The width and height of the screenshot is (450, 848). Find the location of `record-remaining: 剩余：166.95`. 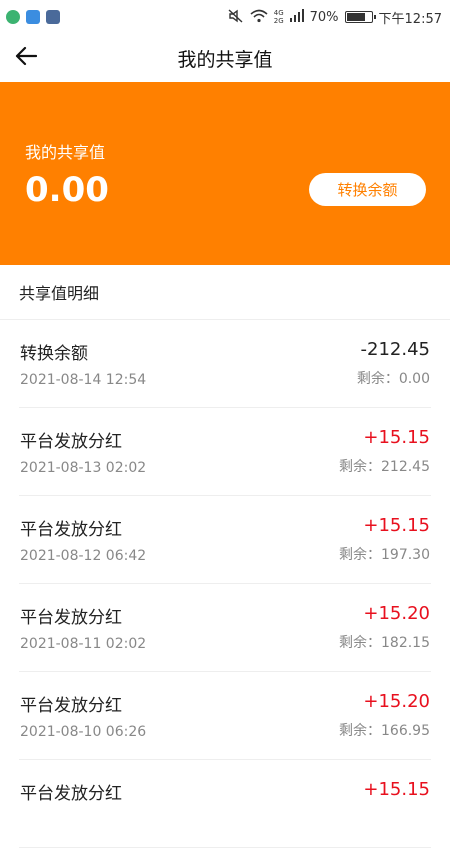

record-remaining: 剩余：166.95 is located at coordinates (384, 731).